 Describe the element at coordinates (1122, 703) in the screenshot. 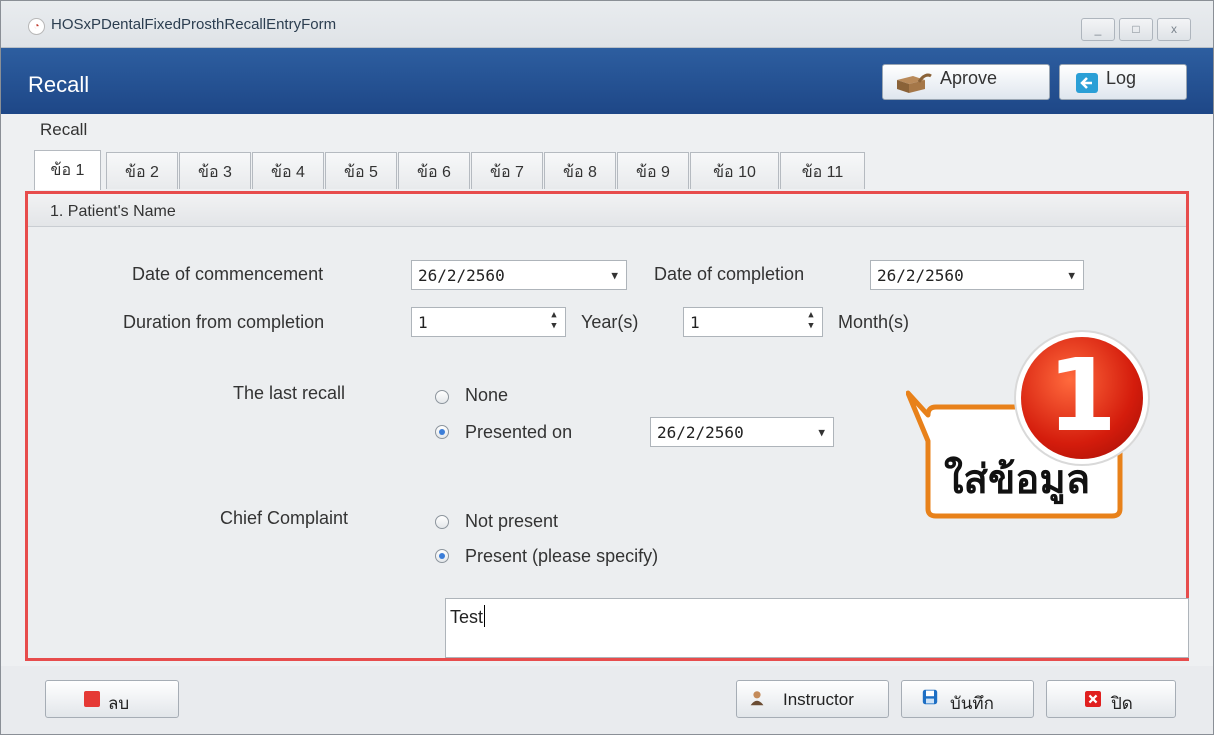

I see `close-label: ปิด` at that location.